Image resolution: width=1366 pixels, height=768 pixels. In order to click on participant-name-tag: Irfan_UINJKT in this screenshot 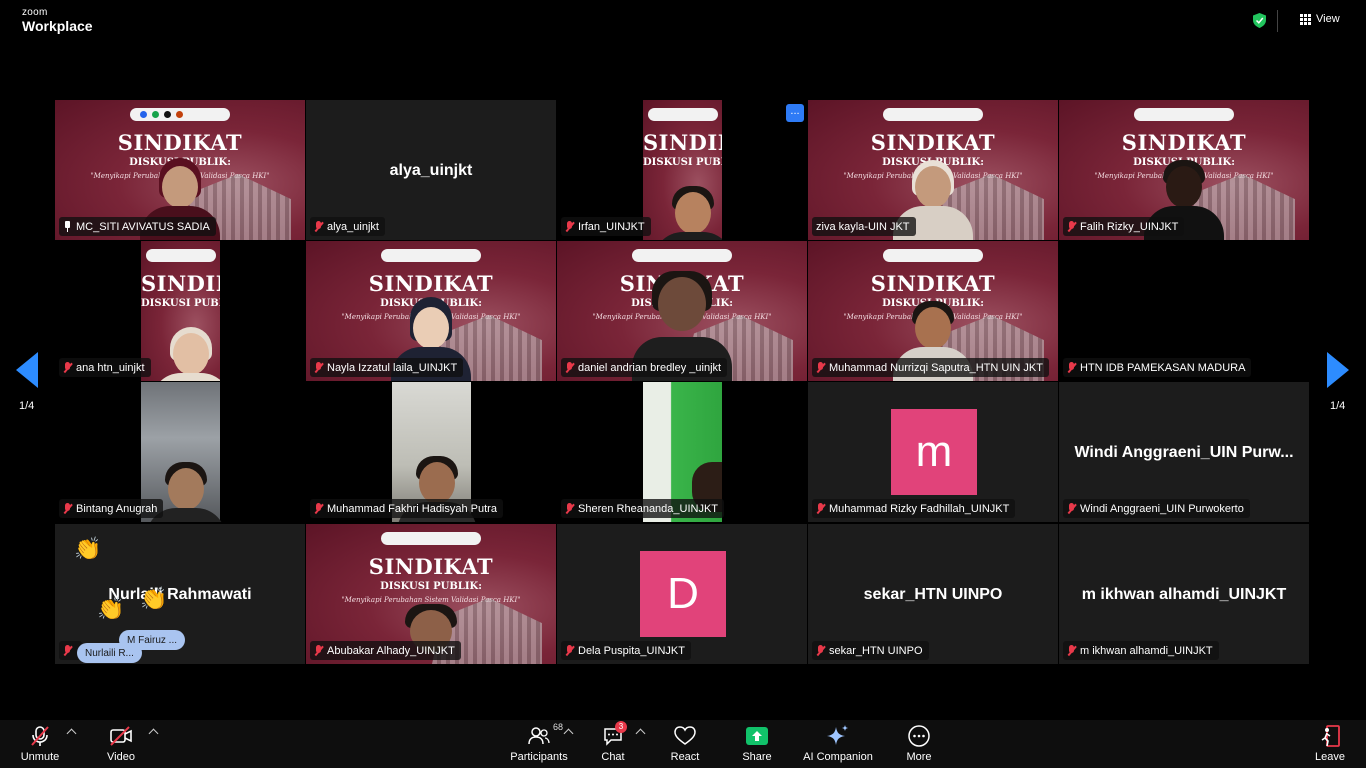, I will do `click(606, 226)`.